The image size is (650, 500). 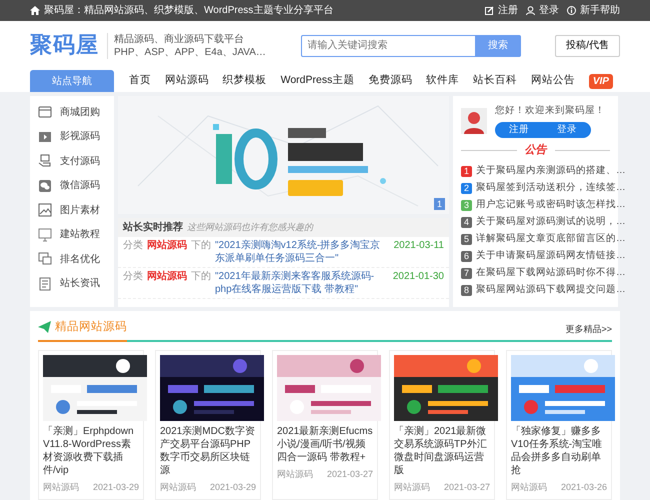 I want to click on slogan: 精品源码、商业源码下载平台, so click(x=179, y=39).